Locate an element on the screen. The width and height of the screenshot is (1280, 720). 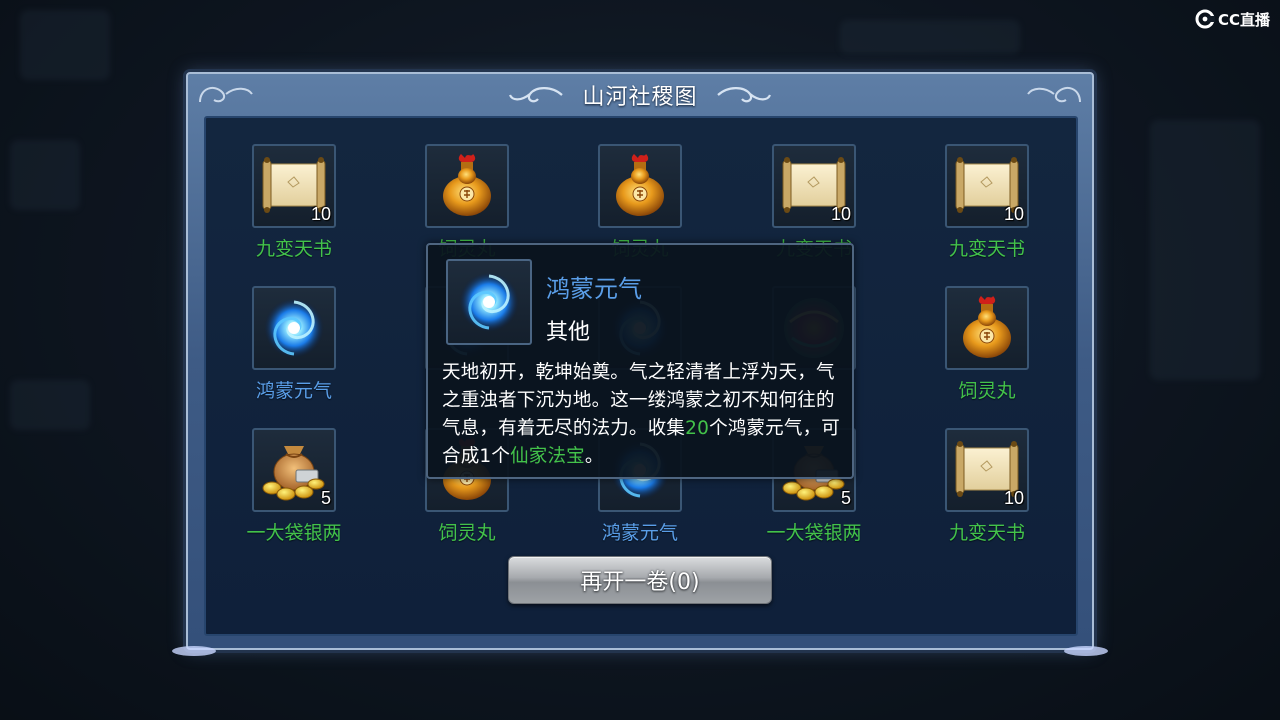
panel-title-bar: 山河社稷图 is located at coordinates (640, 95).